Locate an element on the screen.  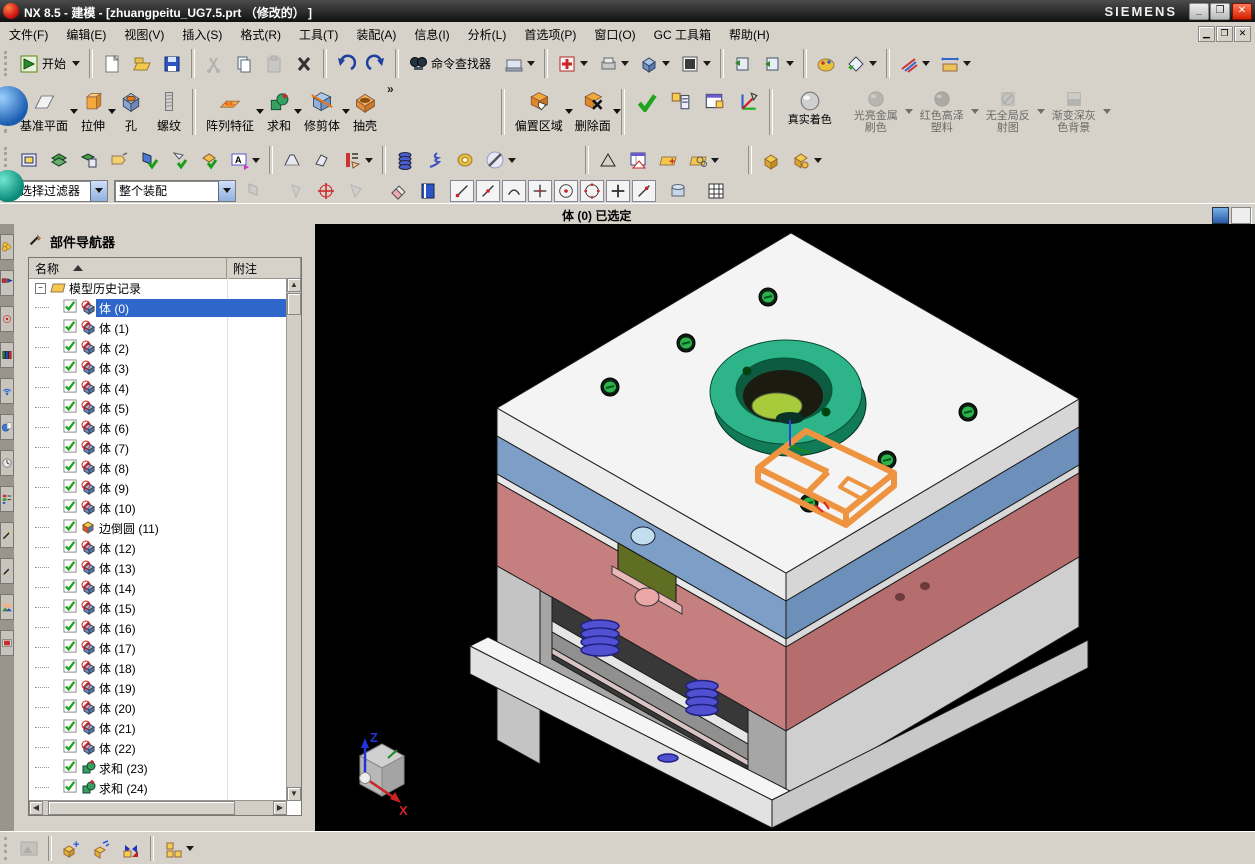
shaded-style-button is located at coordinates (695, 64).